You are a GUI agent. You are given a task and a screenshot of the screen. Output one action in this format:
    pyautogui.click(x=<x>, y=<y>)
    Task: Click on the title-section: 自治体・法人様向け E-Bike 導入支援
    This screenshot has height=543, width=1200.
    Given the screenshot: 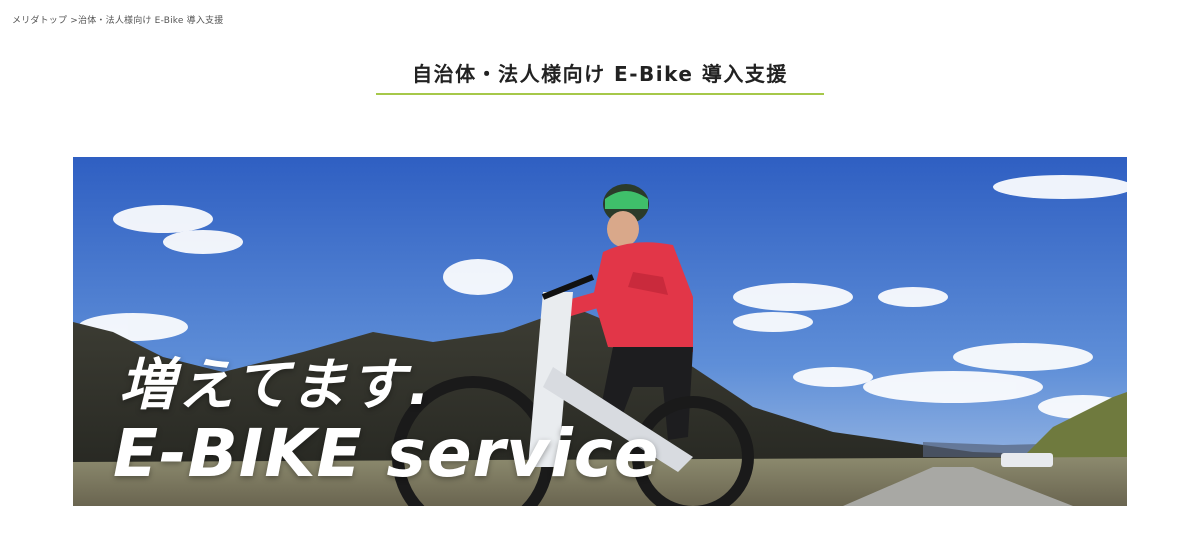 What is the action you would take?
    pyautogui.click(x=600, y=76)
    